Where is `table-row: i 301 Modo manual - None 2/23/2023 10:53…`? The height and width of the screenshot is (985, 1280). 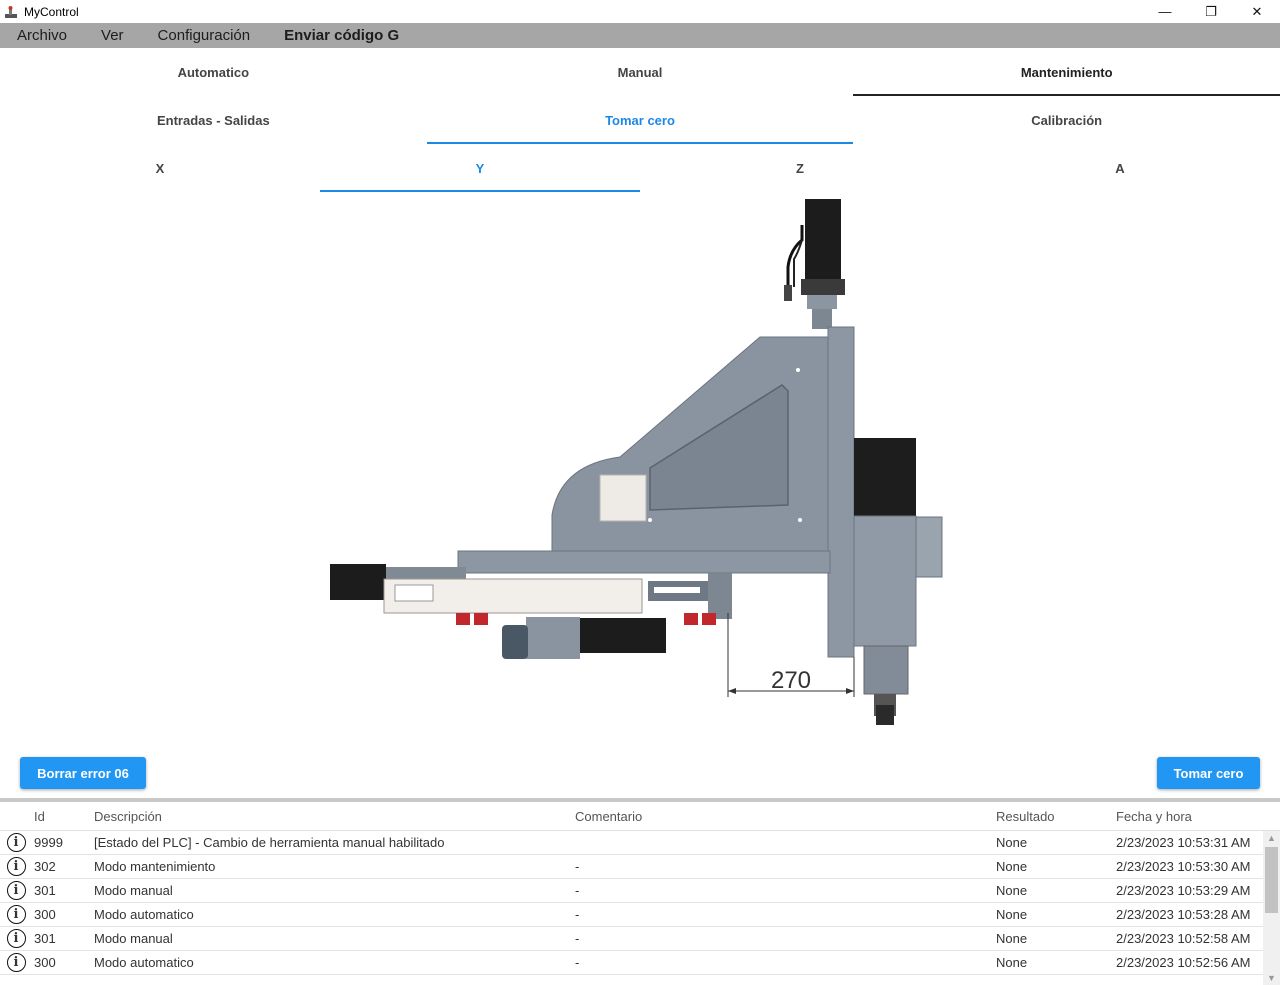 table-row: i 301 Modo manual - None 2/23/2023 10:53… is located at coordinates (640, 891).